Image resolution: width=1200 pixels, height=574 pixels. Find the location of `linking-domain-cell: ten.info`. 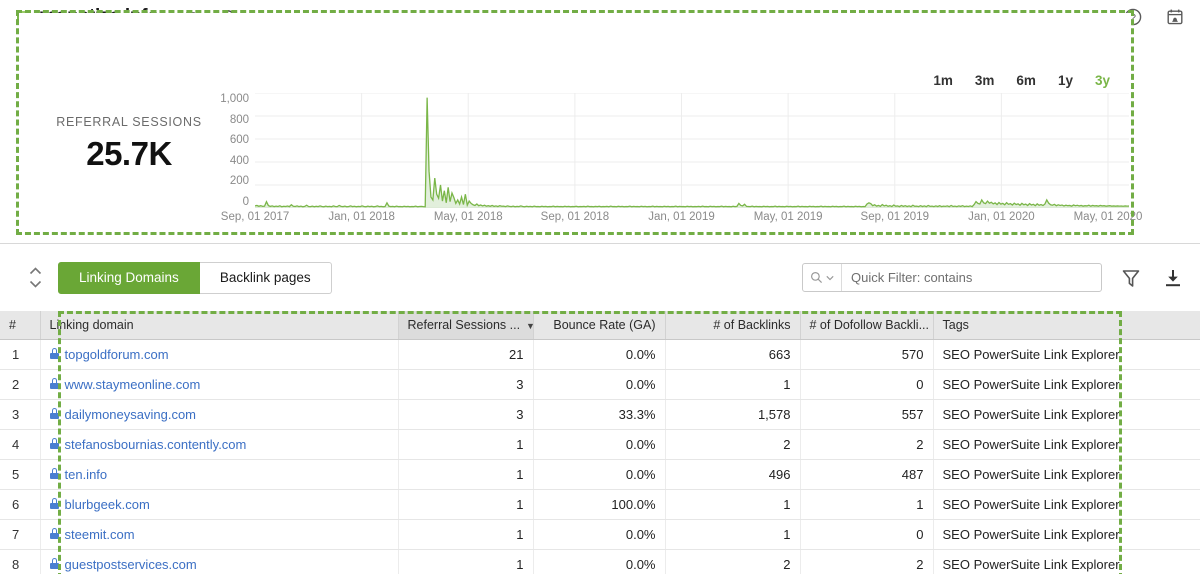

linking-domain-cell: ten.info is located at coordinates (219, 474).